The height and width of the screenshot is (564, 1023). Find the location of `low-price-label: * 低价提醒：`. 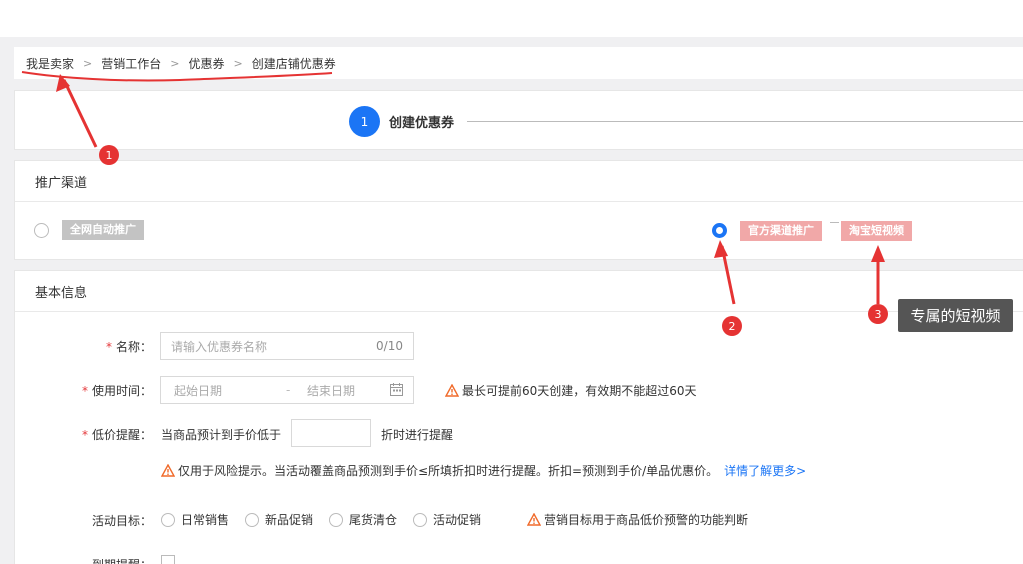

low-price-label: * 低价提醒： is located at coordinates (111, 434).